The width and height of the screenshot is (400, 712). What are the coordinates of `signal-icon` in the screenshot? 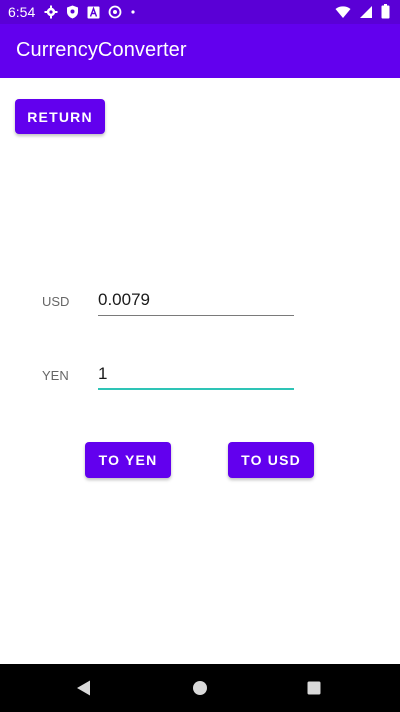 It's located at (366, 11).